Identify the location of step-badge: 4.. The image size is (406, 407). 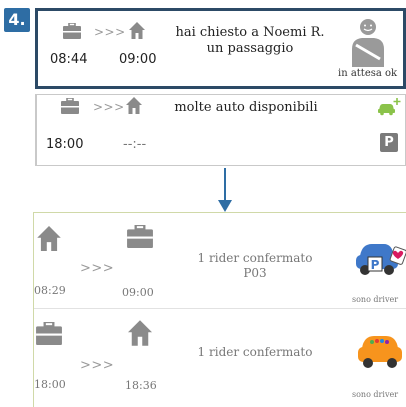
(17, 20).